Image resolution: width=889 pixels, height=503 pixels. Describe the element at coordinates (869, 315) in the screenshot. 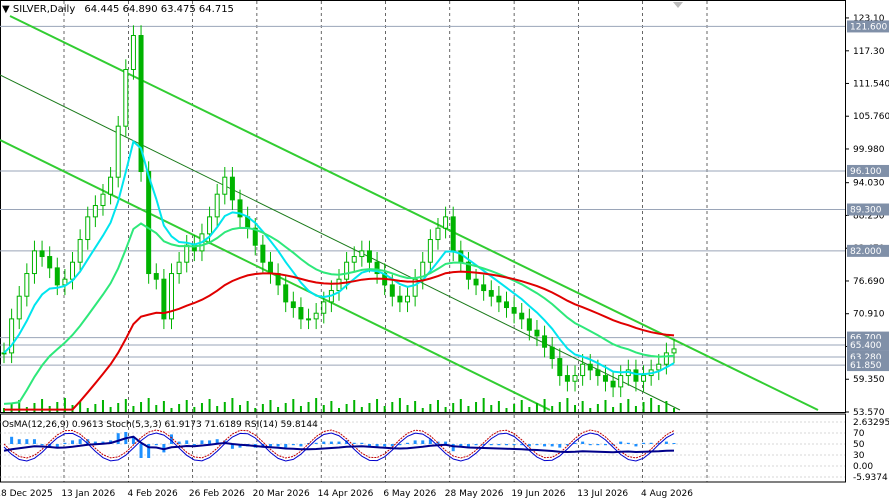

I see `y-axis-tick-label: 70.910` at that location.